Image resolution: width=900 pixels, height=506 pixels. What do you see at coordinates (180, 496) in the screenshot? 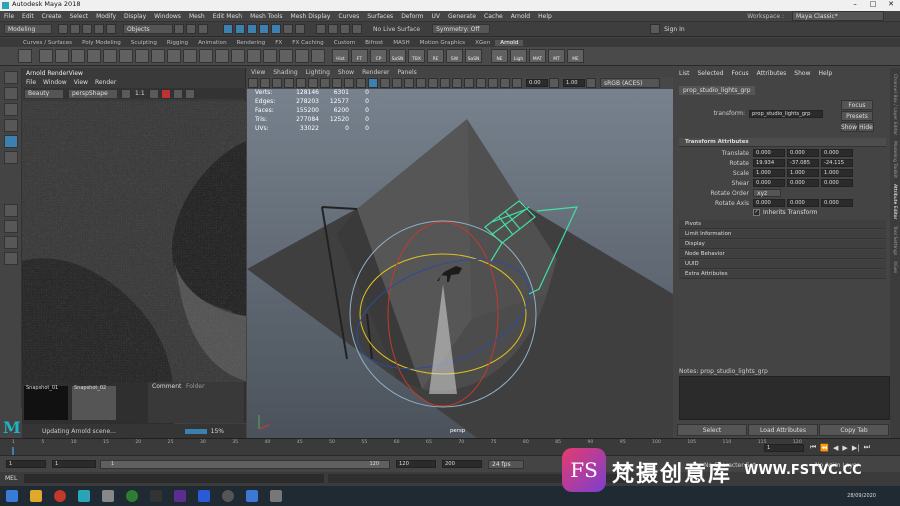
I see `premiere-icon` at bounding box center [180, 496].